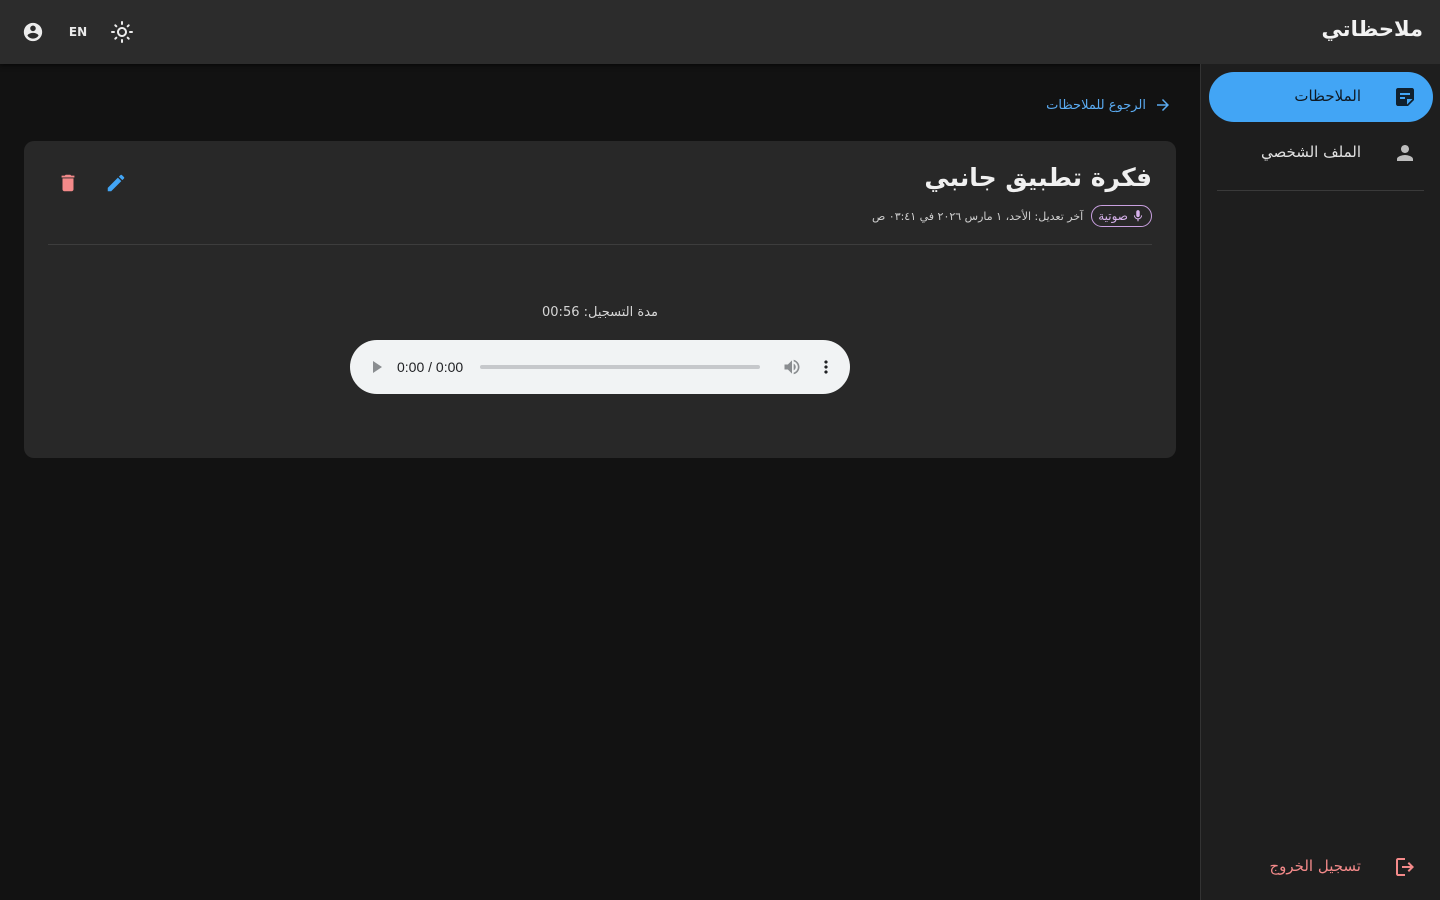  I want to click on account-icon, so click(33, 32).